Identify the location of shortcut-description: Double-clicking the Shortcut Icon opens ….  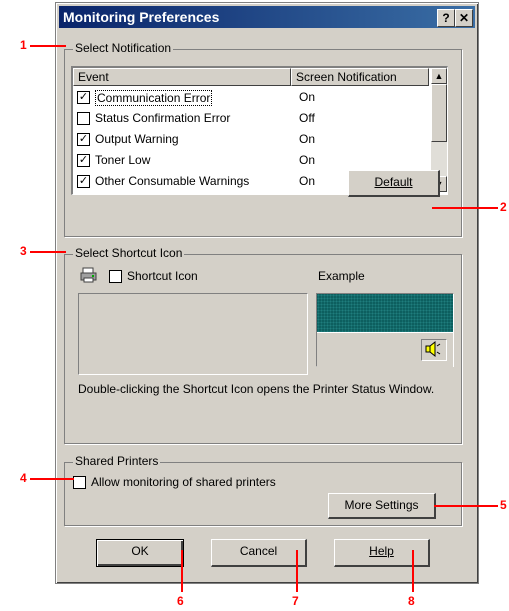
(256, 389).